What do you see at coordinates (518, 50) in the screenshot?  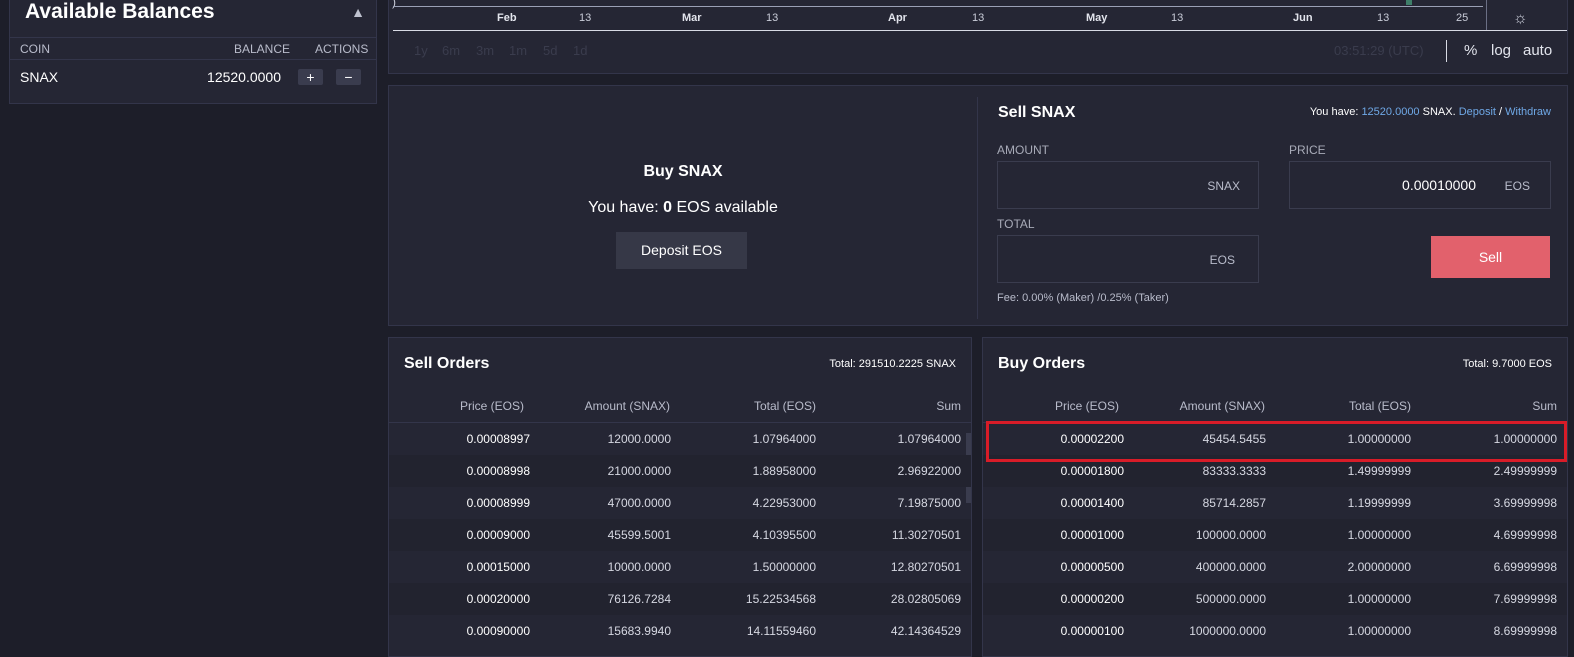 I see `range-1m-button: 1m` at bounding box center [518, 50].